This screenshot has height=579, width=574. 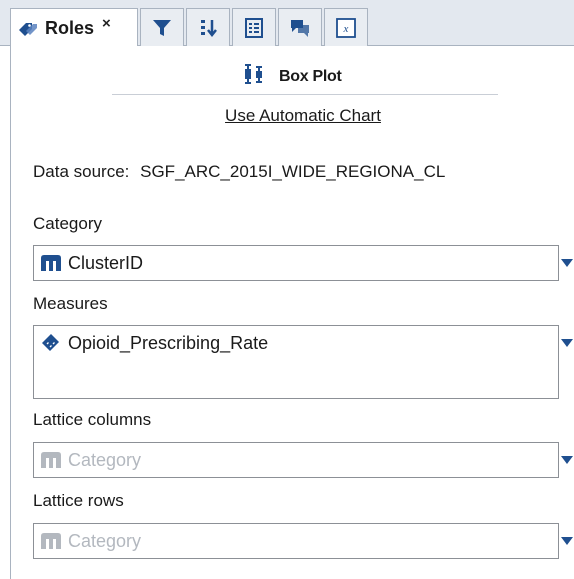 What do you see at coordinates (92, 419) in the screenshot?
I see `lattice-columns-label: Lattice columns` at bounding box center [92, 419].